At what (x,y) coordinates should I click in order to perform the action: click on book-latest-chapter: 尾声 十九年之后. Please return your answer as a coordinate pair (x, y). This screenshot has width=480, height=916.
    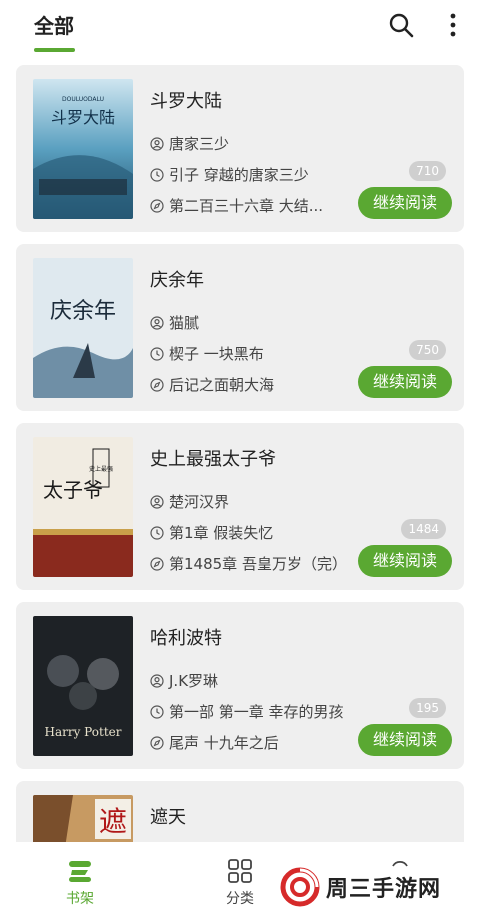
    Looking at the image, I should click on (214, 742).